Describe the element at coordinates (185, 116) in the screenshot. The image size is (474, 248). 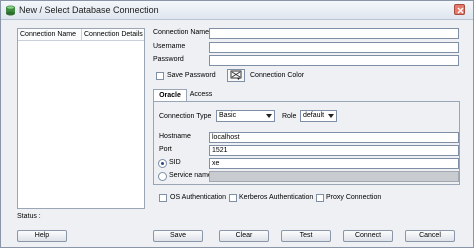
I see `connection-type-label: Connection Type` at that location.